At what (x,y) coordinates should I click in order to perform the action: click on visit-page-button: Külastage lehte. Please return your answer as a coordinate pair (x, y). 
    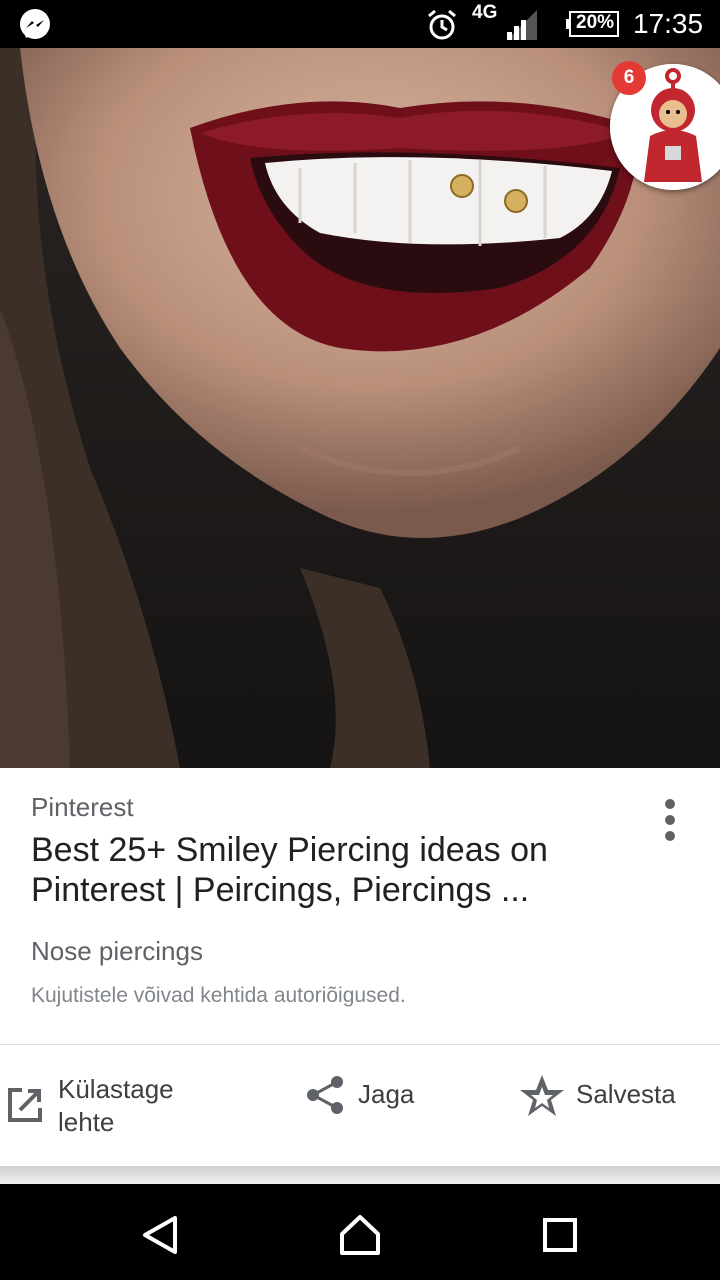
    Looking at the image, I should click on (110, 1103).